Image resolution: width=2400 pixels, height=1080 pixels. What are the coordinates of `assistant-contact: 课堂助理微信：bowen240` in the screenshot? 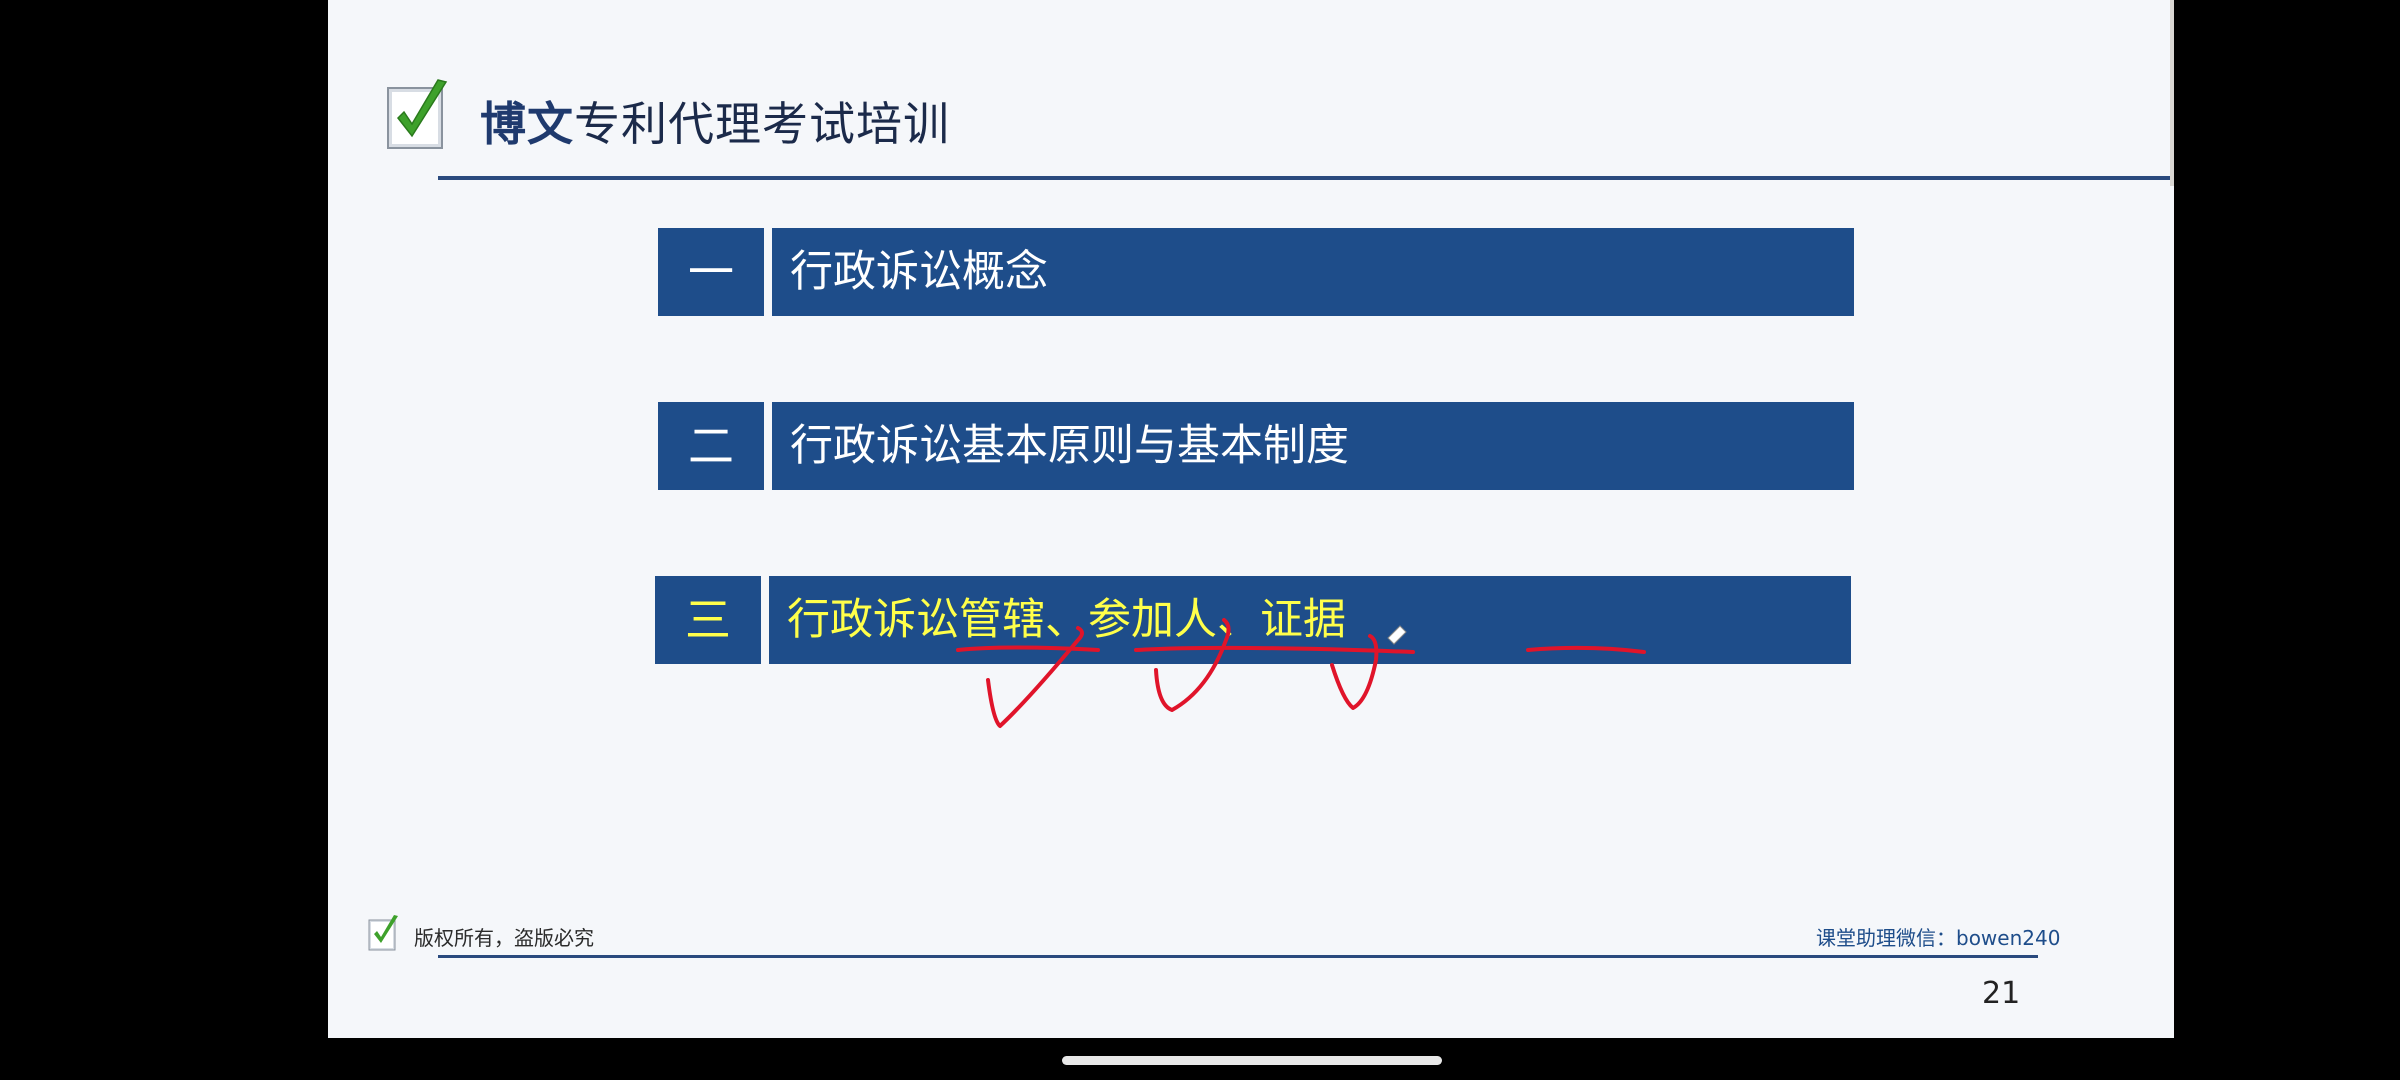 It's located at (1938, 938).